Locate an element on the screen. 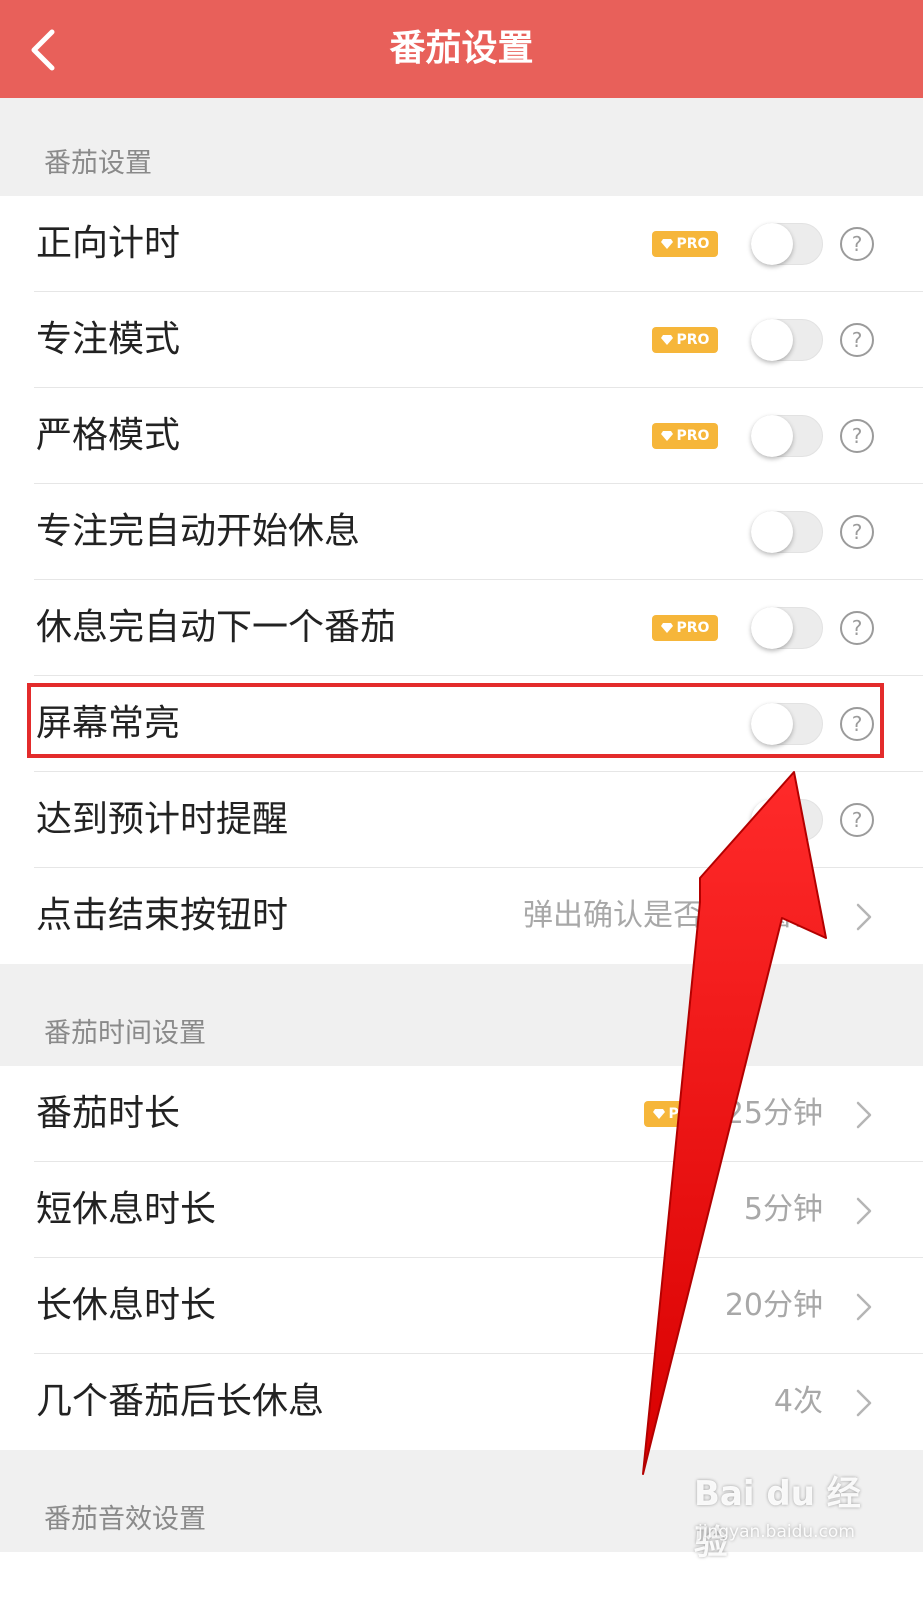  setting-label: 点击结束按钮时 is located at coordinates (162, 915).